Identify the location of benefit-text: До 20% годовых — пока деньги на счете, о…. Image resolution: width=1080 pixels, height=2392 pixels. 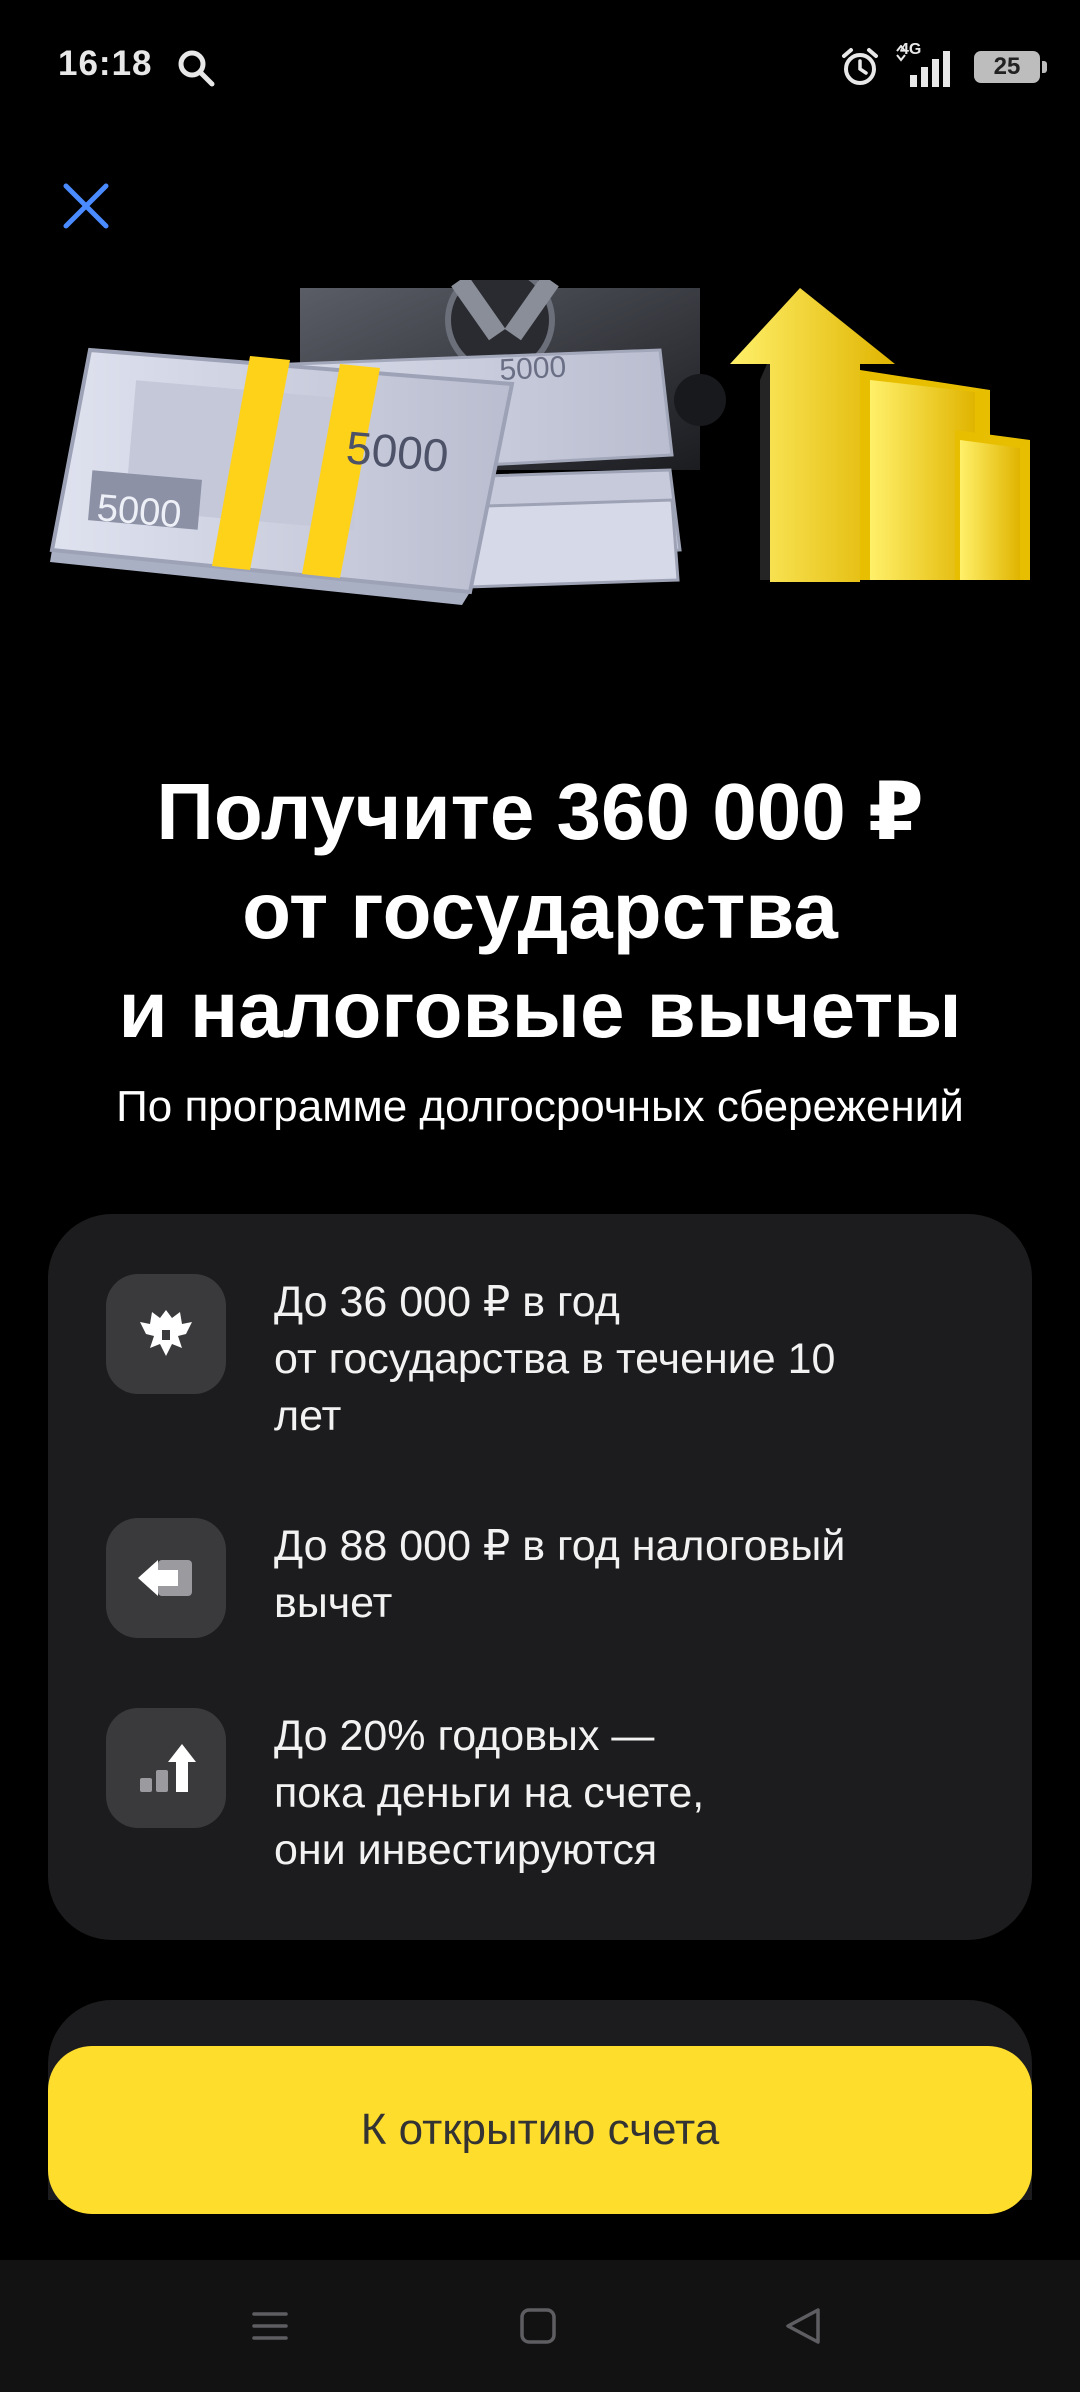
(634, 1793).